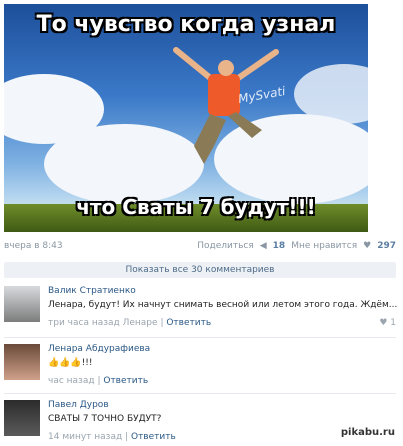  What do you see at coordinates (186, 24) in the screenshot?
I see `meme-top-caption: То чувство когда узнал` at bounding box center [186, 24].